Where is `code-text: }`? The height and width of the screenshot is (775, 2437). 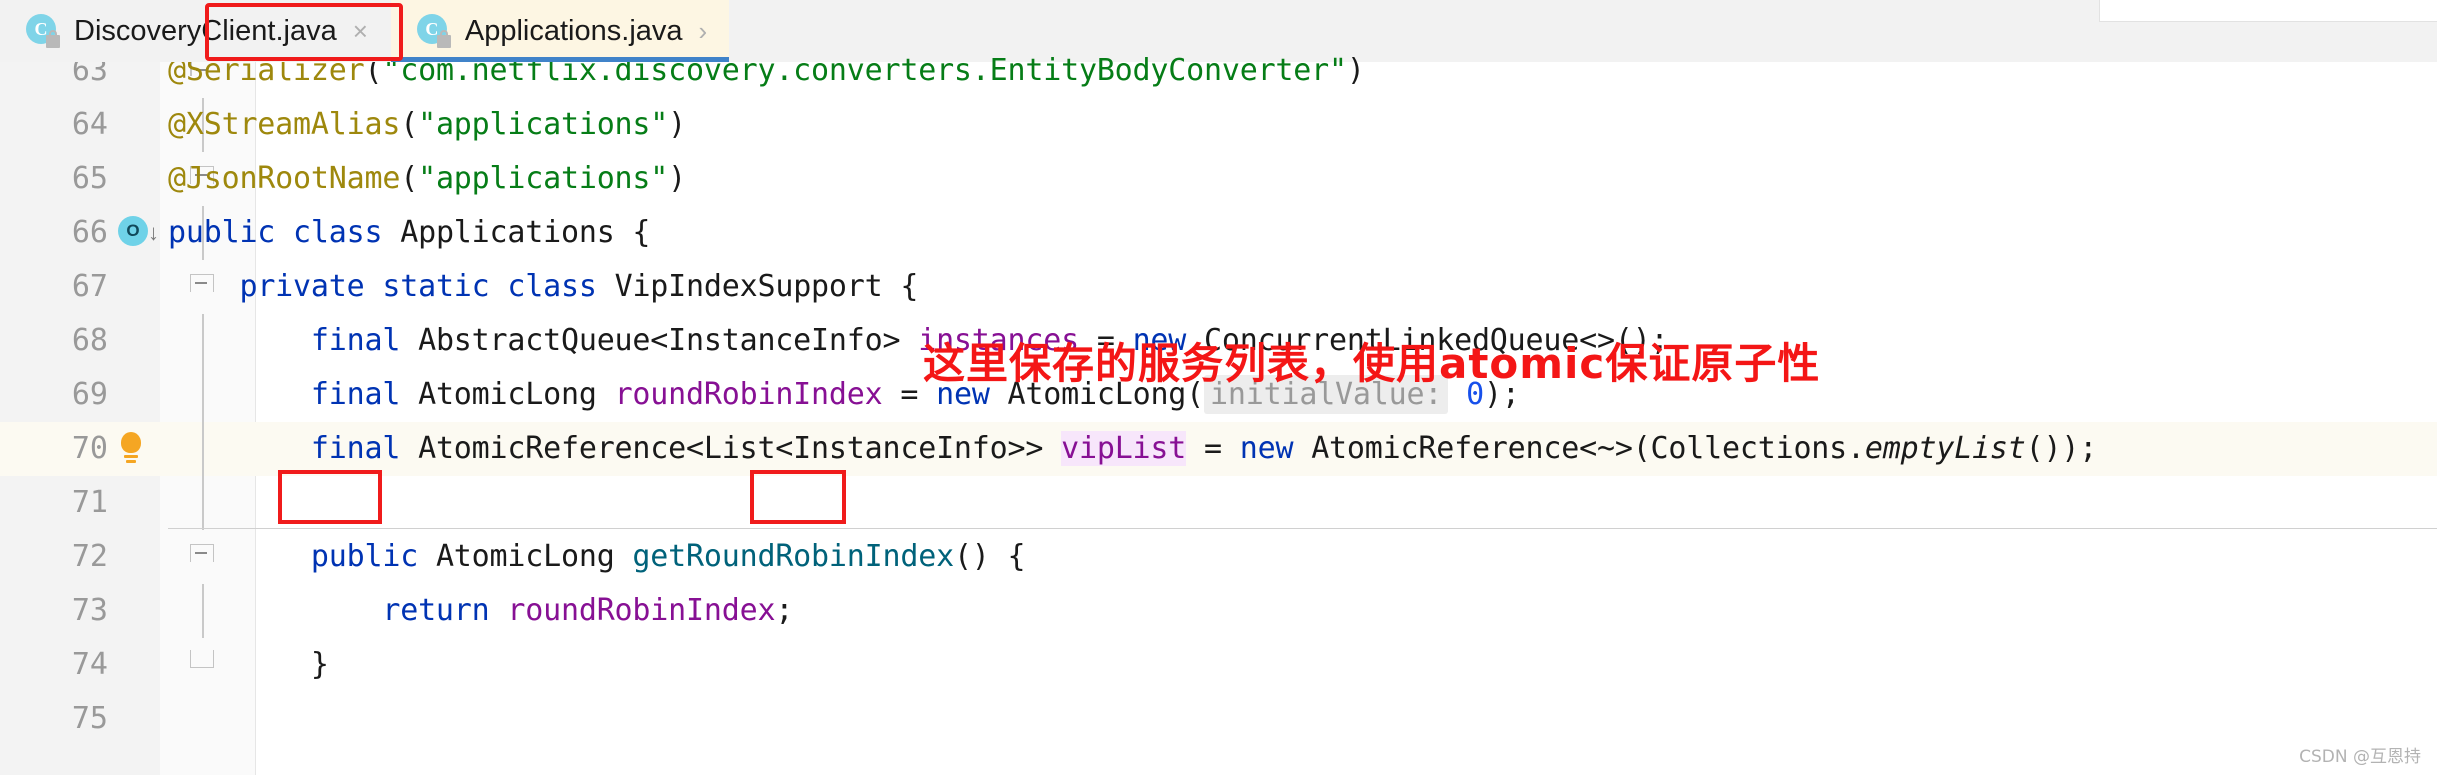
code-text: } is located at coordinates (248, 665).